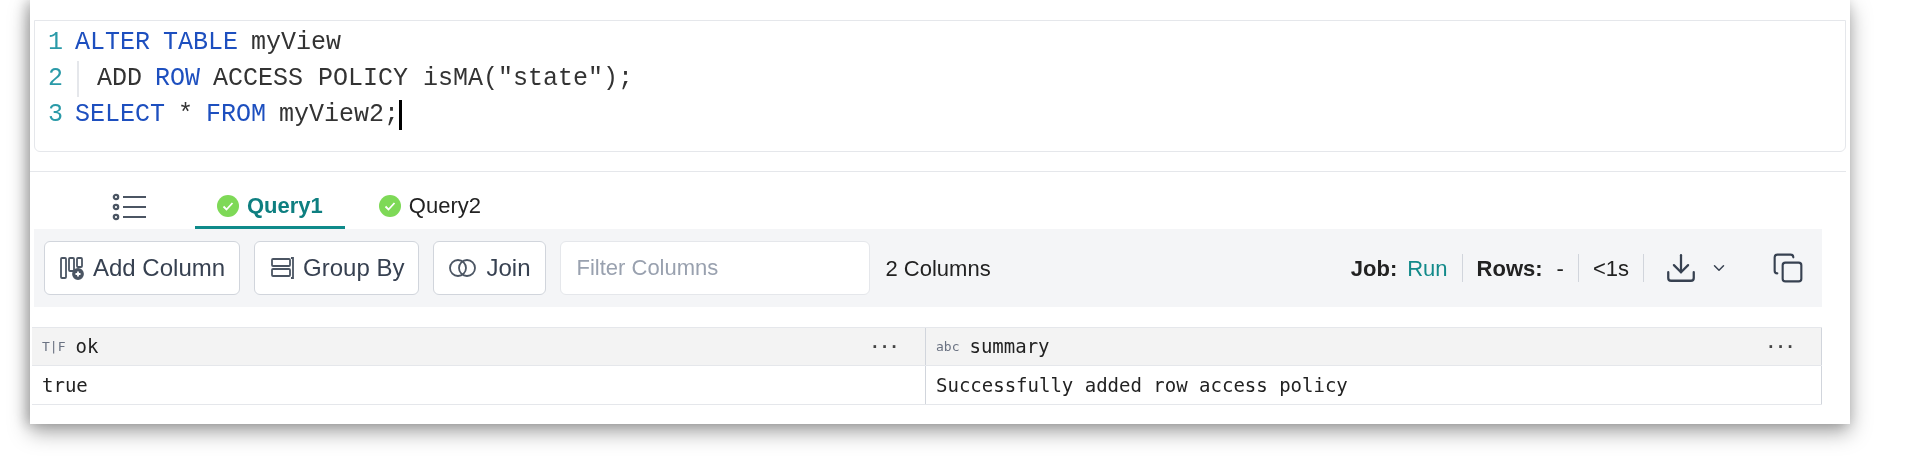 This screenshot has height=476, width=1912. What do you see at coordinates (489, 268) in the screenshot?
I see `join-button: Join` at bounding box center [489, 268].